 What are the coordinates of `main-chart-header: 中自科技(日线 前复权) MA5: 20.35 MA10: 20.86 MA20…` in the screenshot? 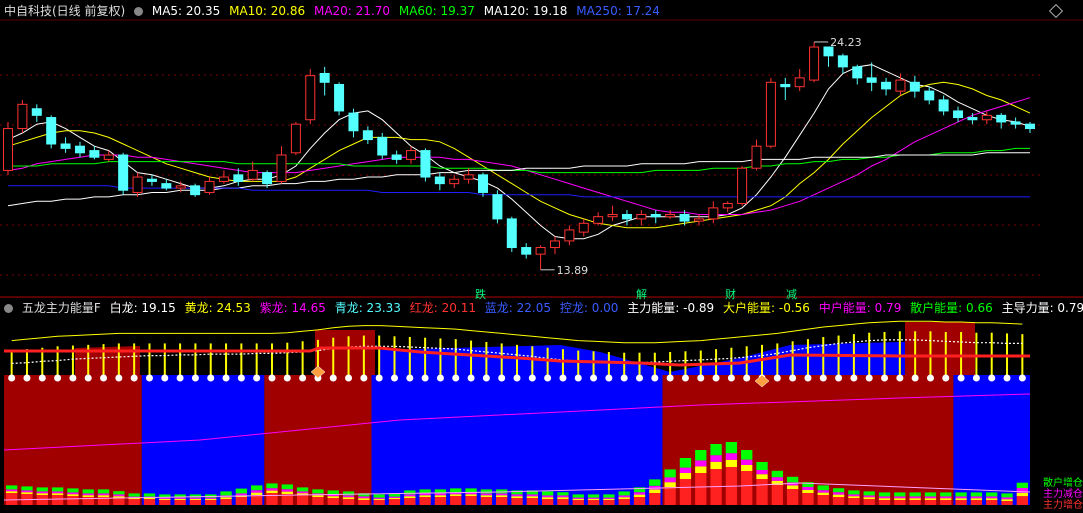 It's located at (334, 11).